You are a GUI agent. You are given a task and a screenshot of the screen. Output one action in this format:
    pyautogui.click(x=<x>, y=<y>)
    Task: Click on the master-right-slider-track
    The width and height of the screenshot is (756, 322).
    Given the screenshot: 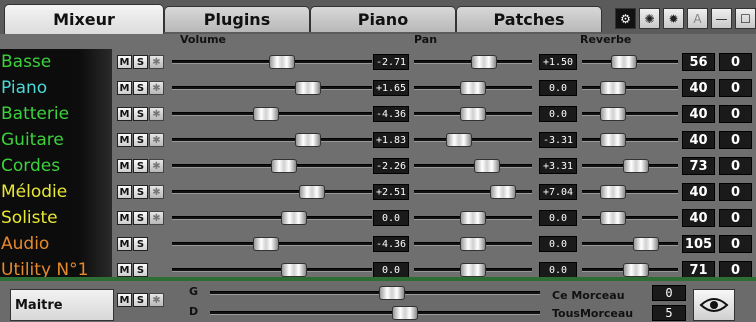 What is the action you would take?
    pyautogui.click(x=375, y=313)
    